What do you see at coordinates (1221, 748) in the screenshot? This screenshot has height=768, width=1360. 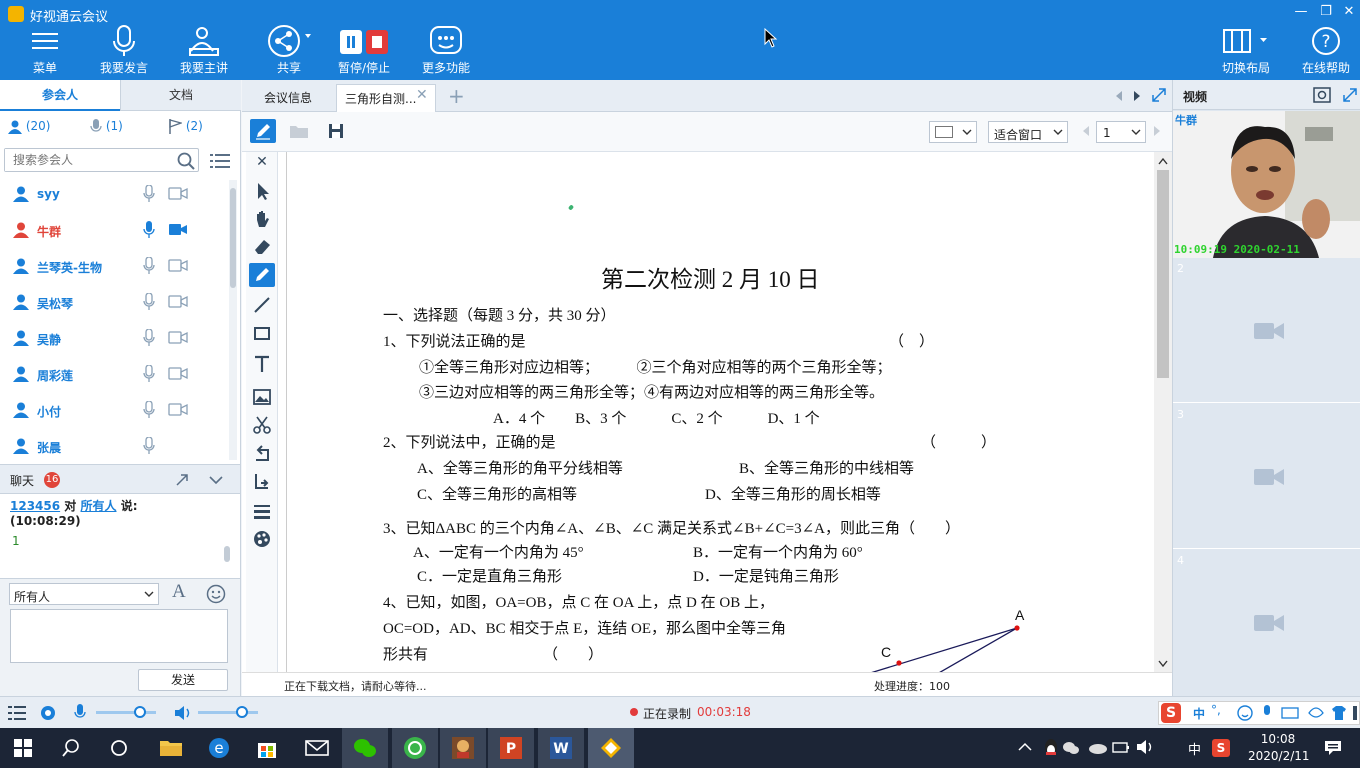 I see `sogou-tray-icon: S` at bounding box center [1221, 748].